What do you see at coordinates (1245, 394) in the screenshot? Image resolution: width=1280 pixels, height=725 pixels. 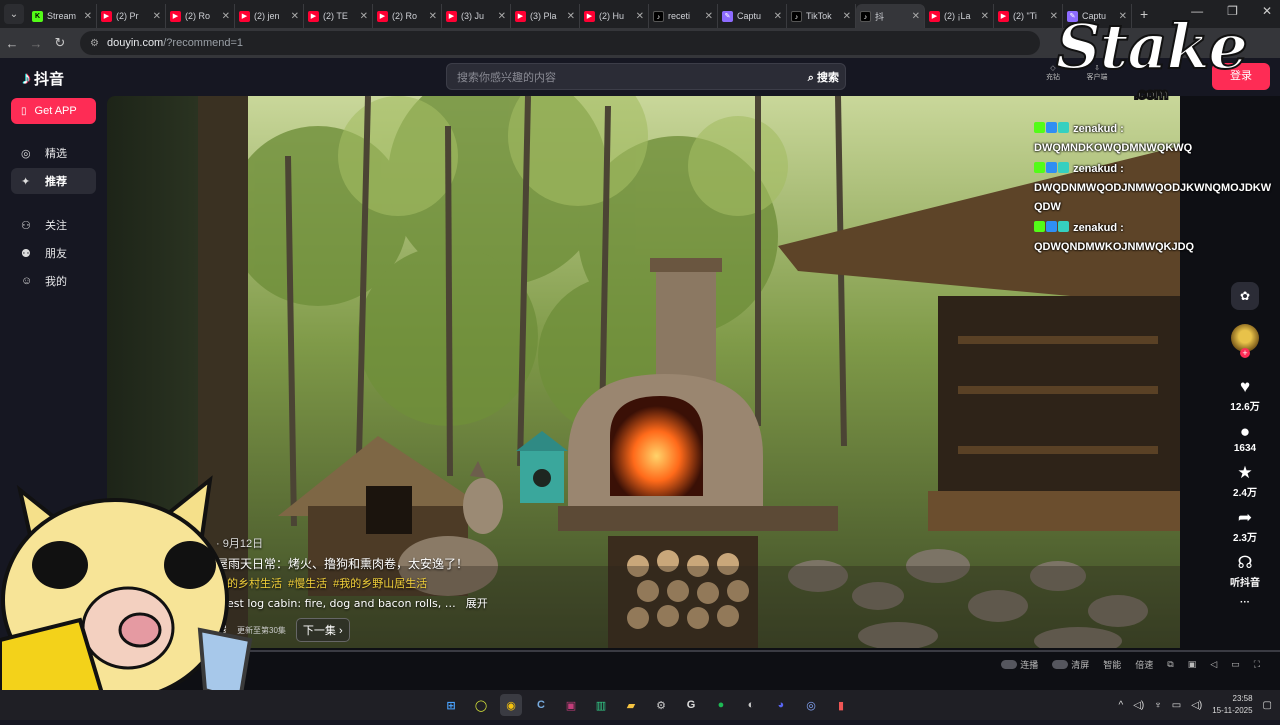 I see `like-button: ♥ 12.6万` at bounding box center [1245, 394].